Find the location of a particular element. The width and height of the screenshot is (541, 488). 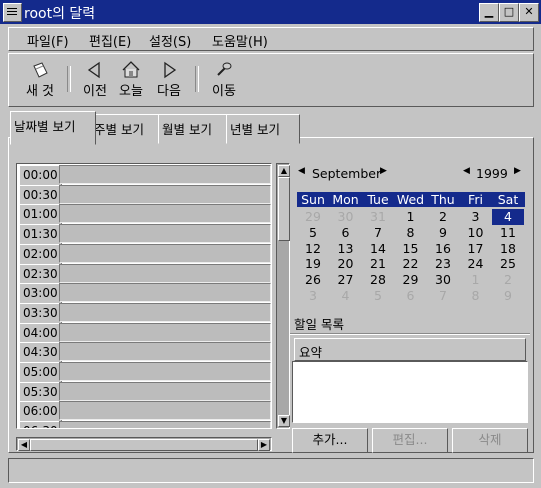

time-slot-row: 03:00 is located at coordinates (144, 294).